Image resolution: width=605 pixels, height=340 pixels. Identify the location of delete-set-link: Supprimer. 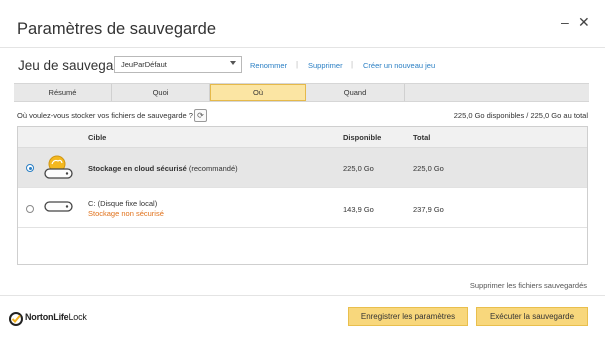
(325, 65).